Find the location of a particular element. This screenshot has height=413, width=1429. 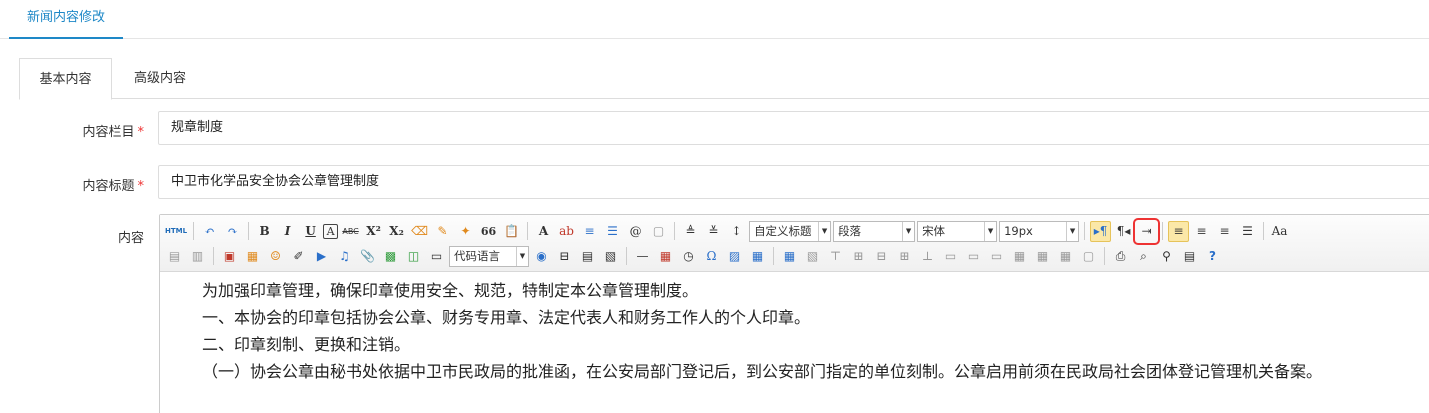

template-icon: ▤ is located at coordinates (587, 256).